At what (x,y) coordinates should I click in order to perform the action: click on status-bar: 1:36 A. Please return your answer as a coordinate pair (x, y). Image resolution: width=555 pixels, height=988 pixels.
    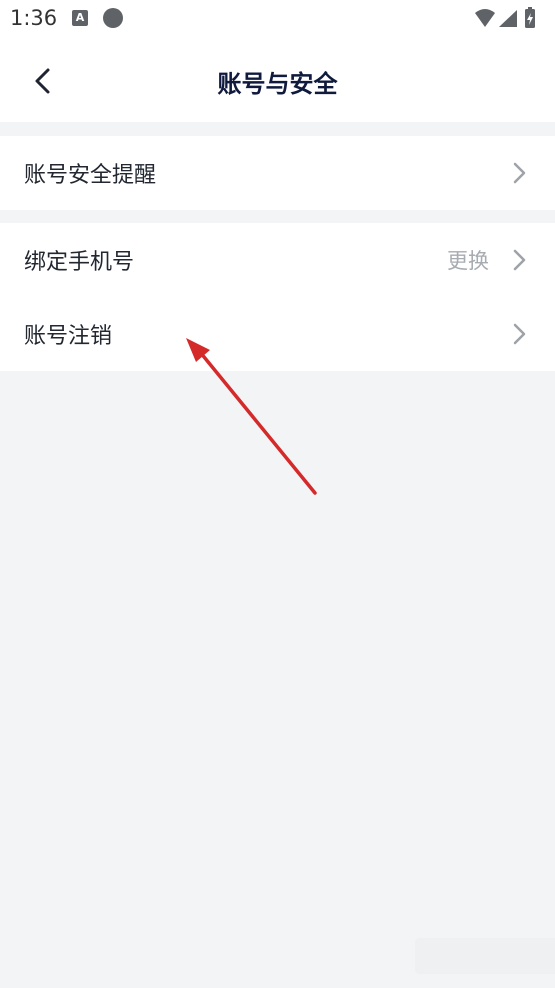
    Looking at the image, I should click on (277, 19).